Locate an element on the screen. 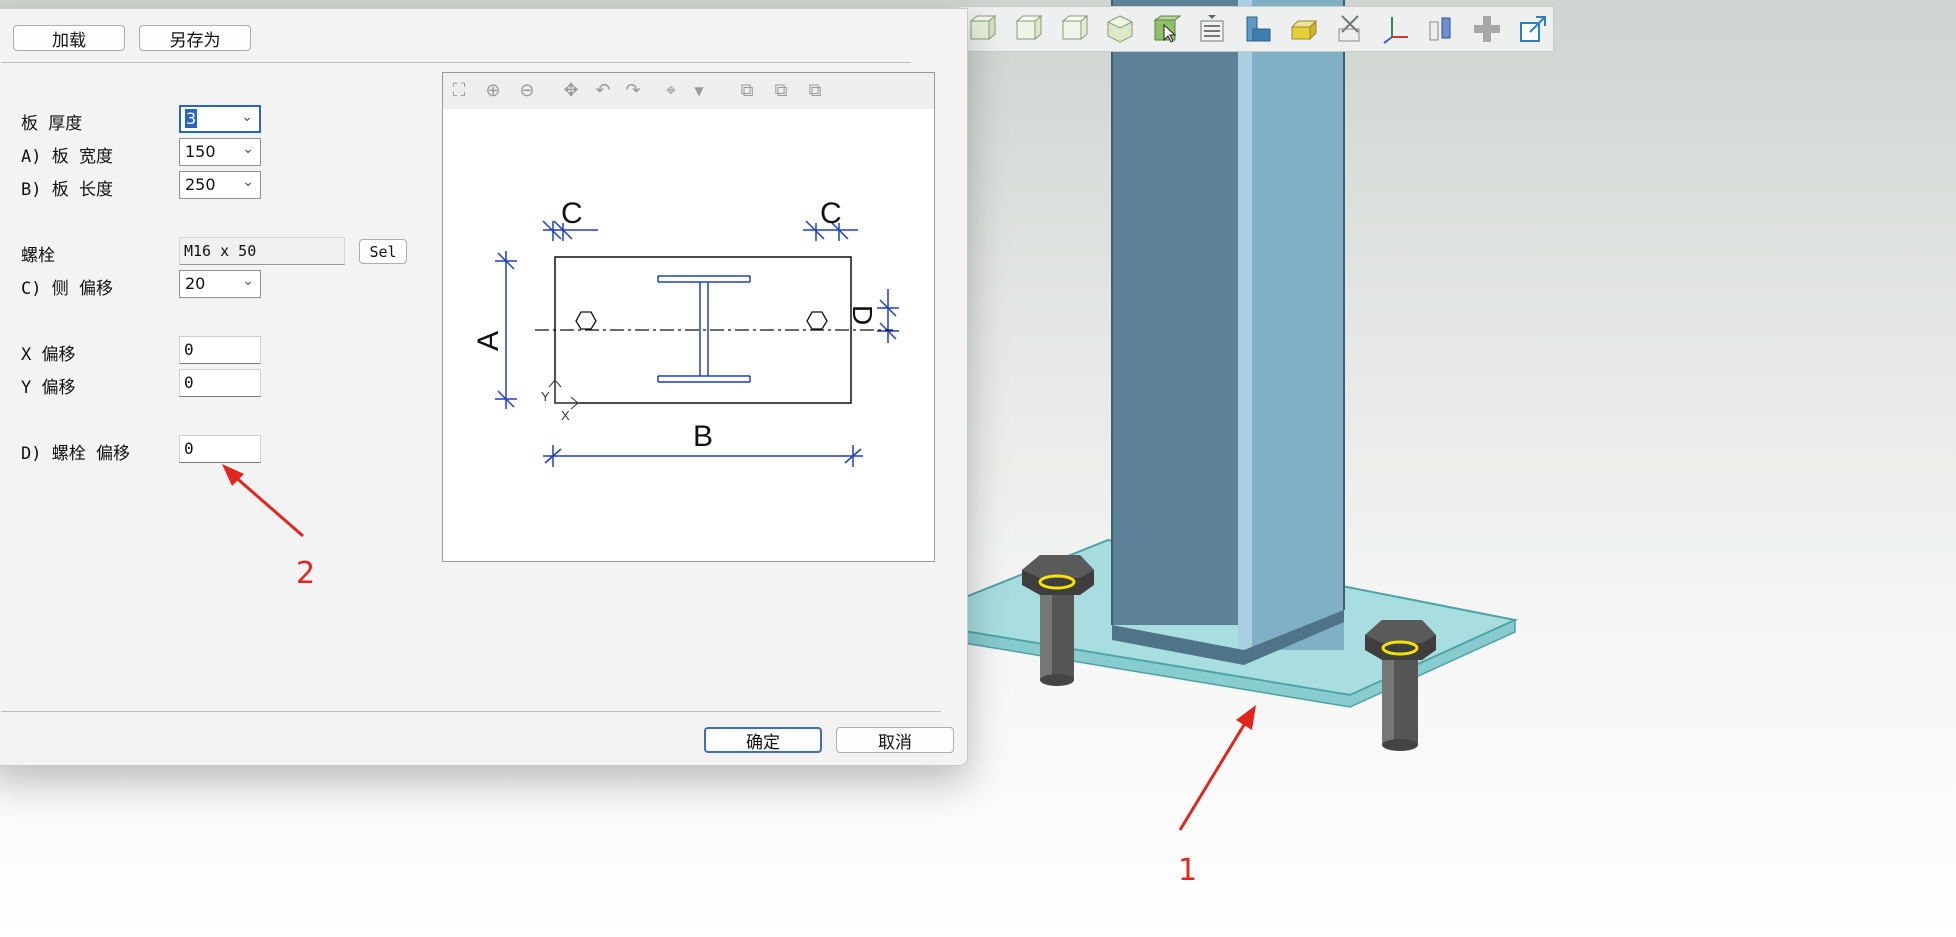 This screenshot has width=1956, height=937. list-icon is located at coordinates (1212, 29).